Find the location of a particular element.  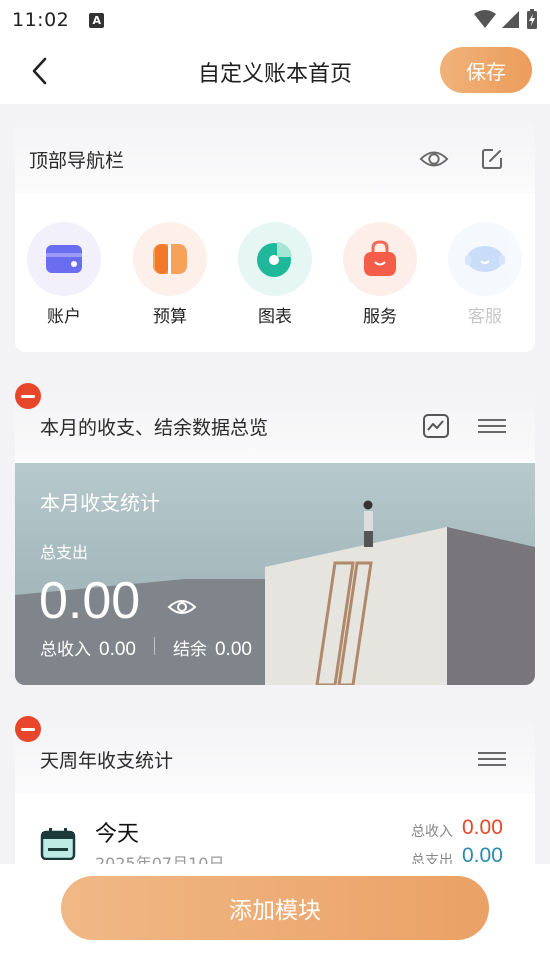

status-time: 11:02 is located at coordinates (41, 20).